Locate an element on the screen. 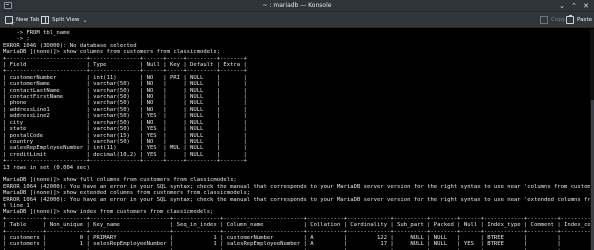 Image resolution: width=594 pixels, height=250 pixels. new-tab-icon is located at coordinates (10, 21).